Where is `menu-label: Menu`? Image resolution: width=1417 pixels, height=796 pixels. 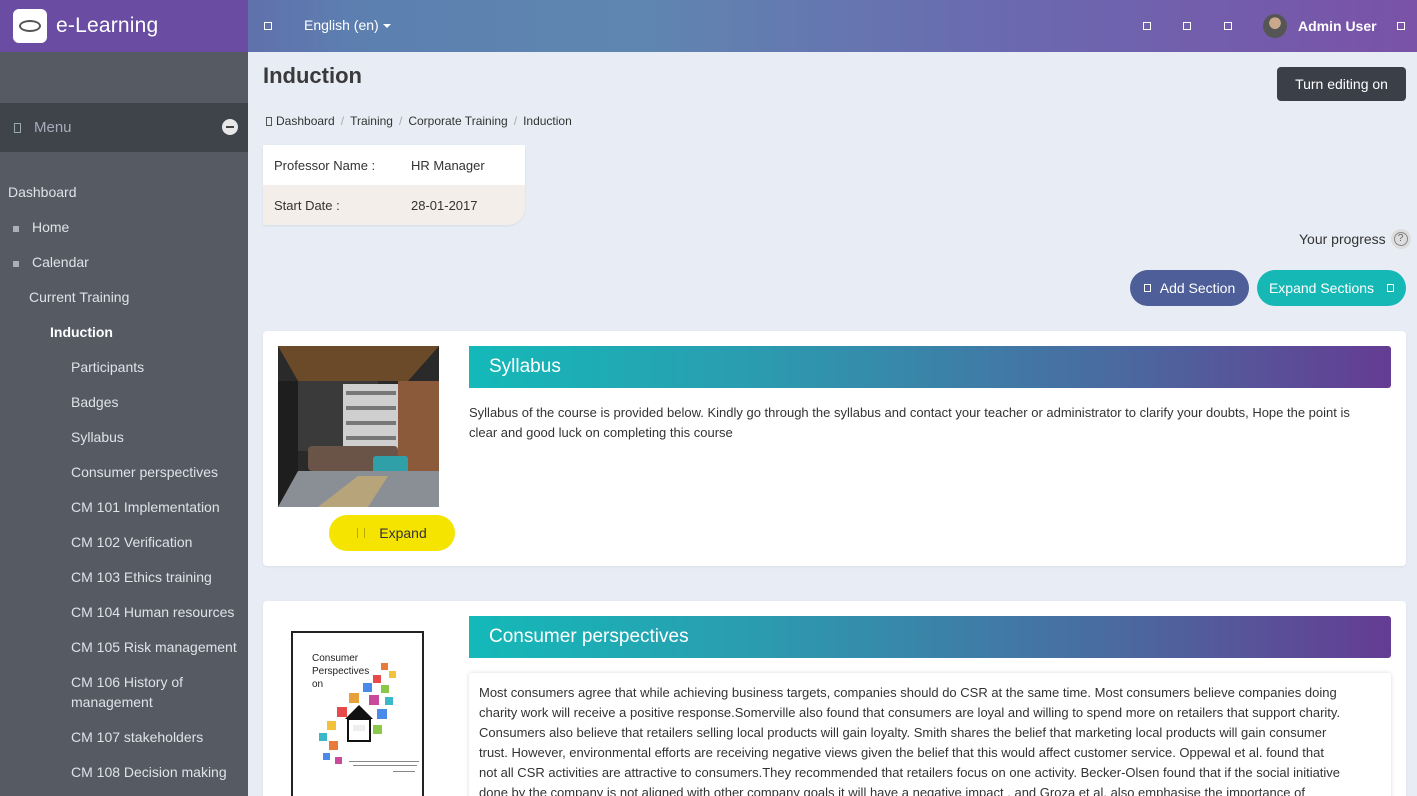 menu-label: Menu is located at coordinates (53, 127).